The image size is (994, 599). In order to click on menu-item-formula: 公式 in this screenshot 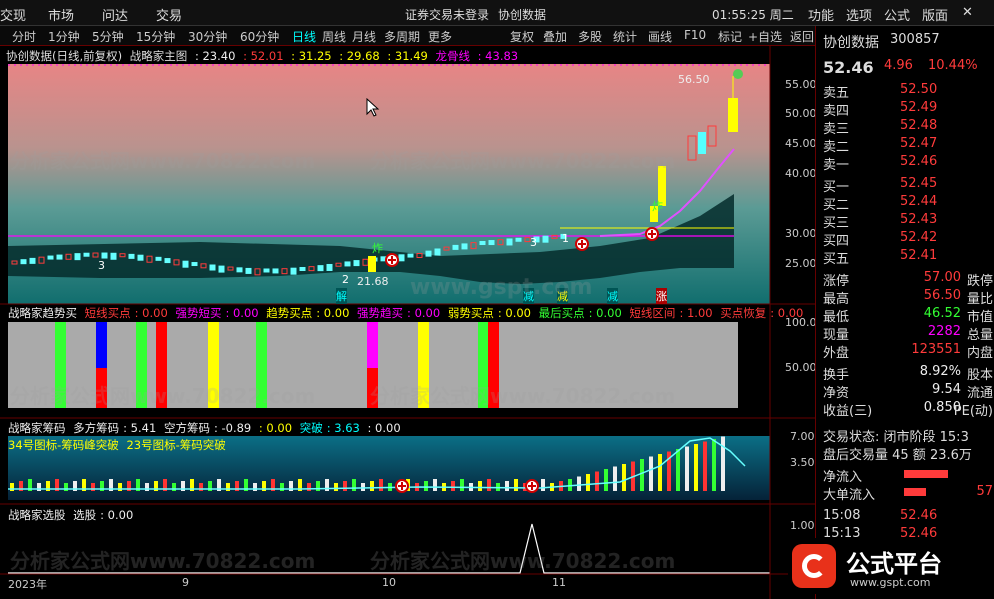, I will do `click(897, 14)`.